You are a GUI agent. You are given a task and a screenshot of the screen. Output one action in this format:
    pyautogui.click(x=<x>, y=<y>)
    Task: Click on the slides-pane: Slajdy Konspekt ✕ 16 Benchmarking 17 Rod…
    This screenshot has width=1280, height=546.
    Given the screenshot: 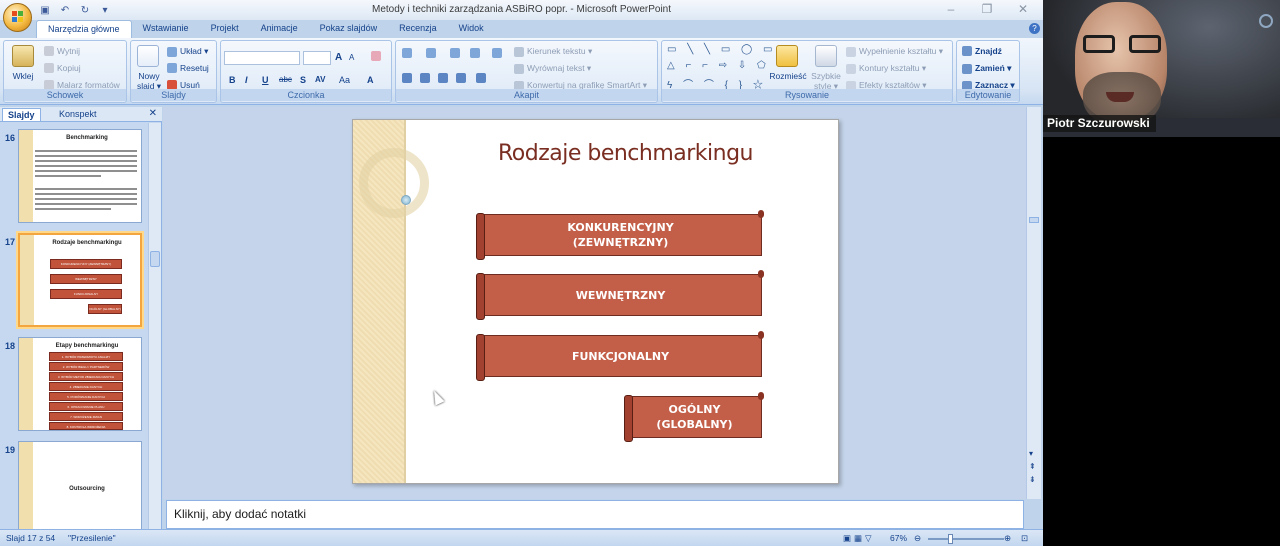 What is the action you would take?
    pyautogui.click(x=81, y=318)
    